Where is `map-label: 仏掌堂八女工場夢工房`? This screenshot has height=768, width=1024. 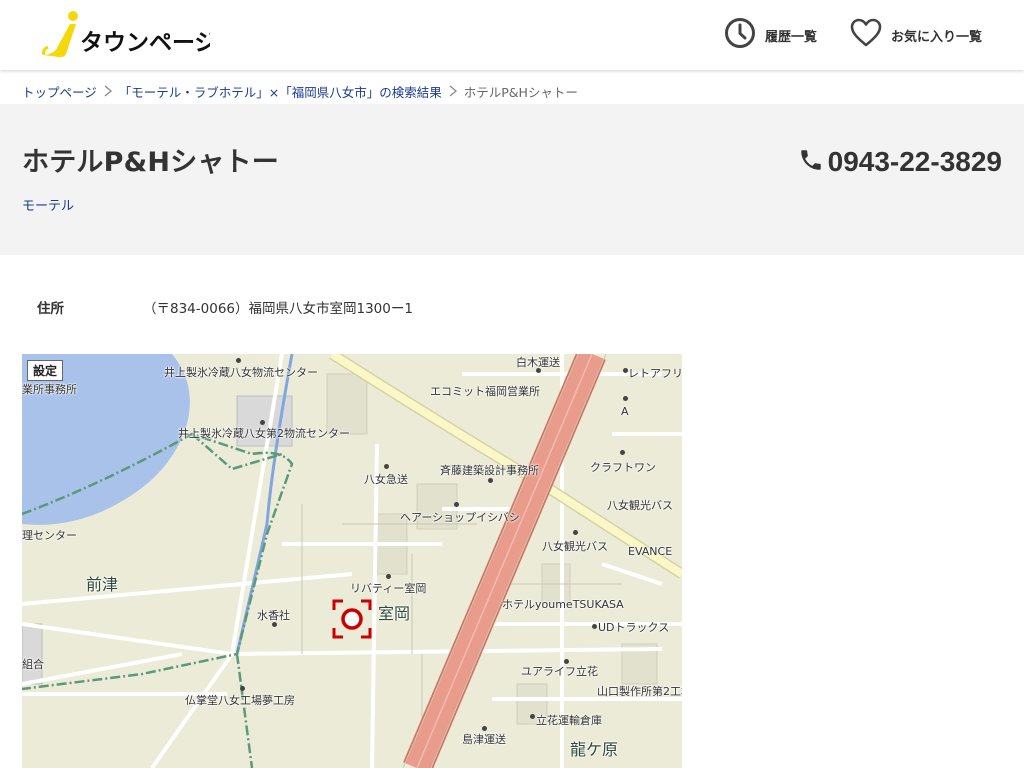
map-label: 仏掌堂八女工場夢工房 is located at coordinates (240, 700).